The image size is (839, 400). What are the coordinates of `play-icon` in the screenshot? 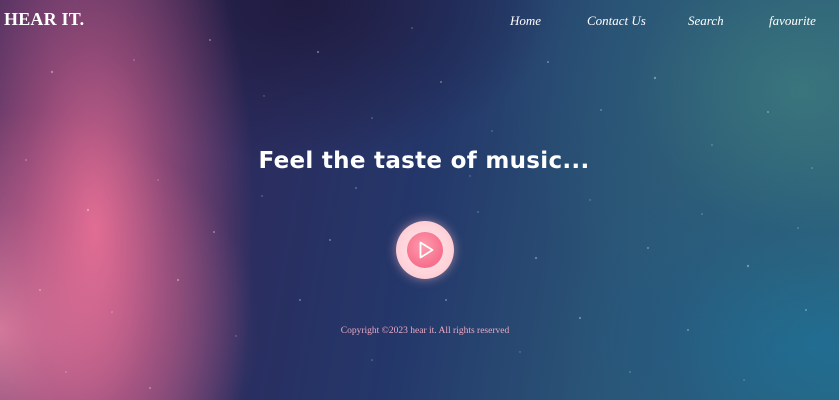 It's located at (426, 250).